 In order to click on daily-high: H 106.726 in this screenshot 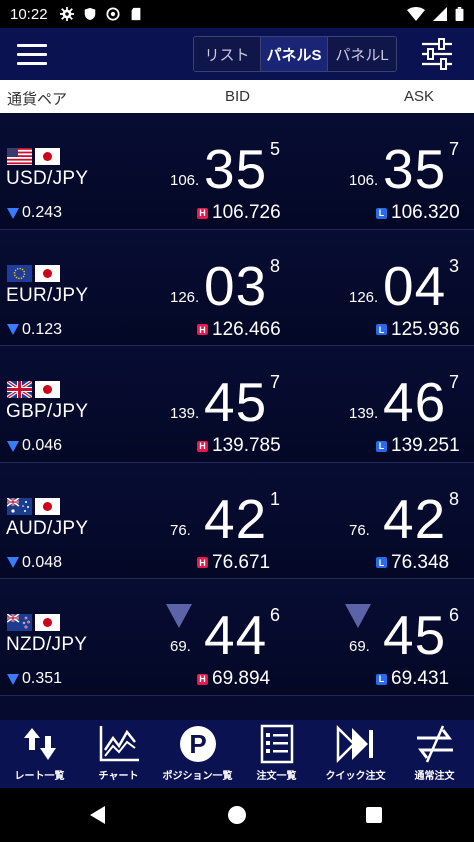, I will do `click(239, 213)`.